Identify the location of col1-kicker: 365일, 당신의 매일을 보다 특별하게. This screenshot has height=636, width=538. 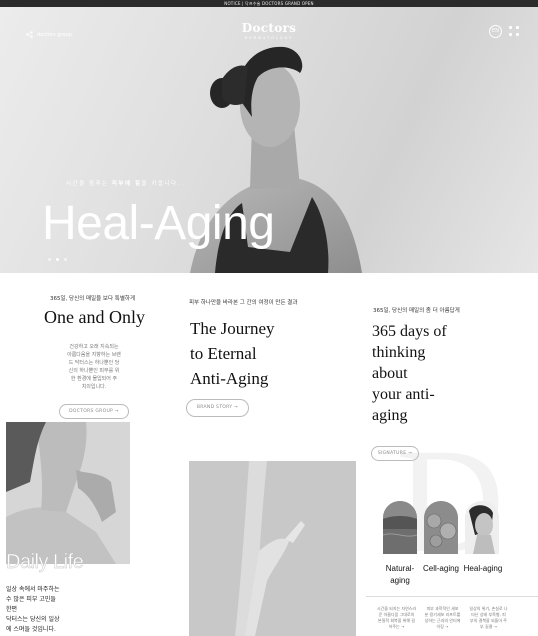
(93, 299).